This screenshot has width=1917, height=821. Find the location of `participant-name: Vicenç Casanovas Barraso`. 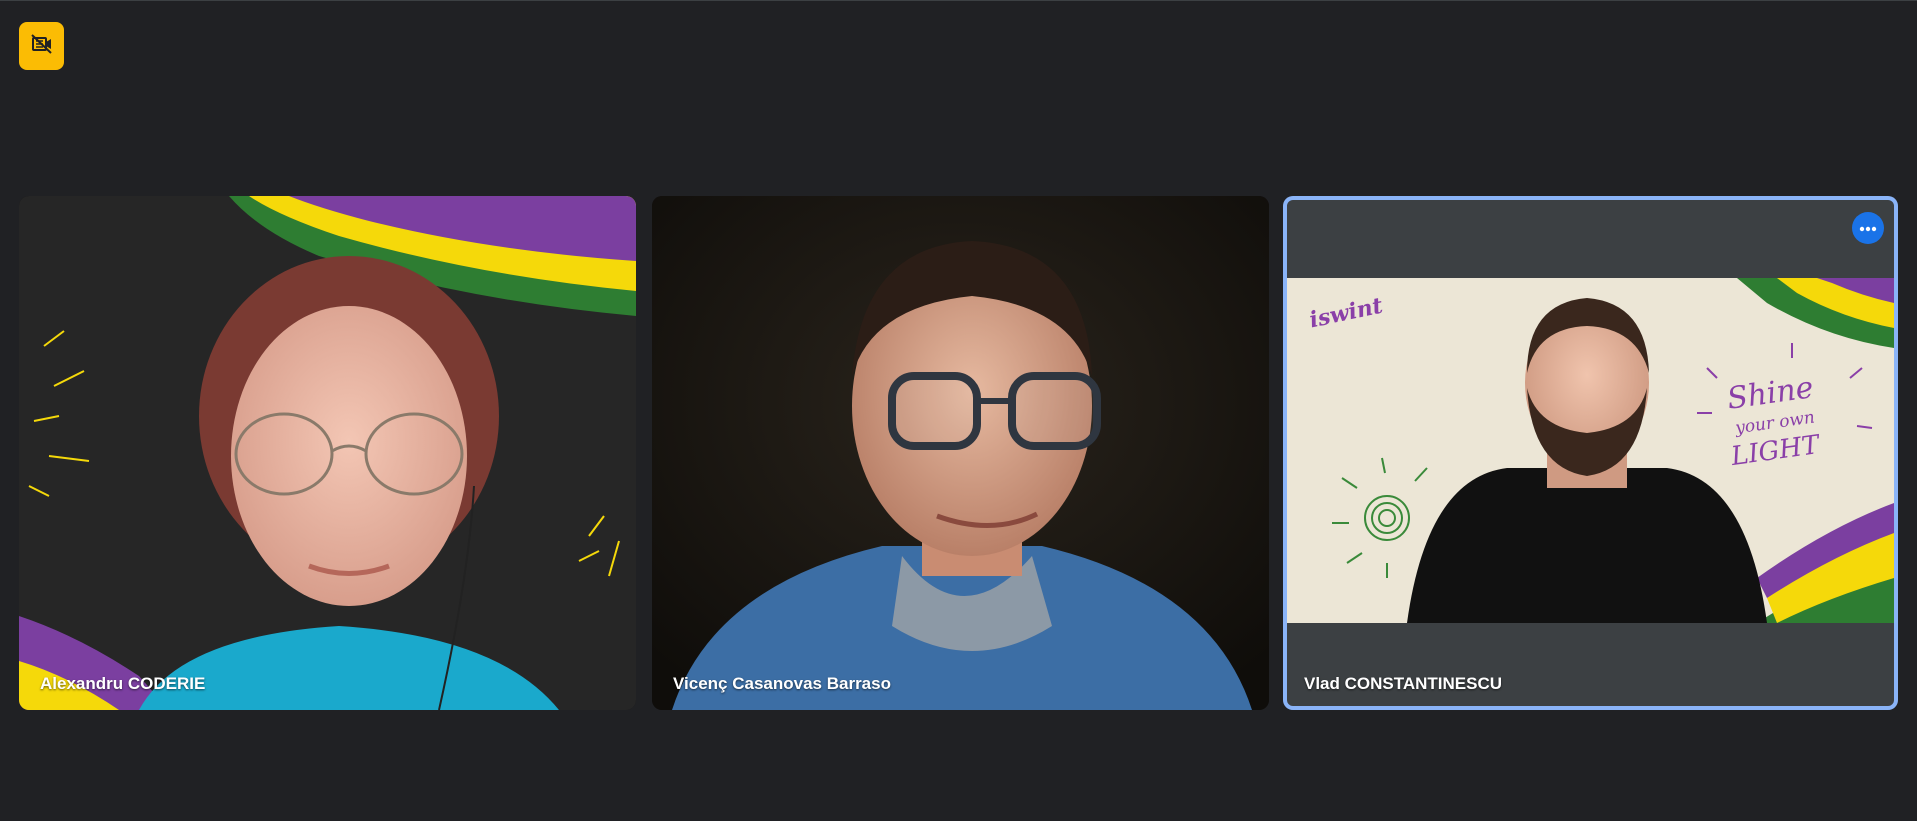

participant-name: Vicenç Casanovas Barraso is located at coordinates (782, 683).